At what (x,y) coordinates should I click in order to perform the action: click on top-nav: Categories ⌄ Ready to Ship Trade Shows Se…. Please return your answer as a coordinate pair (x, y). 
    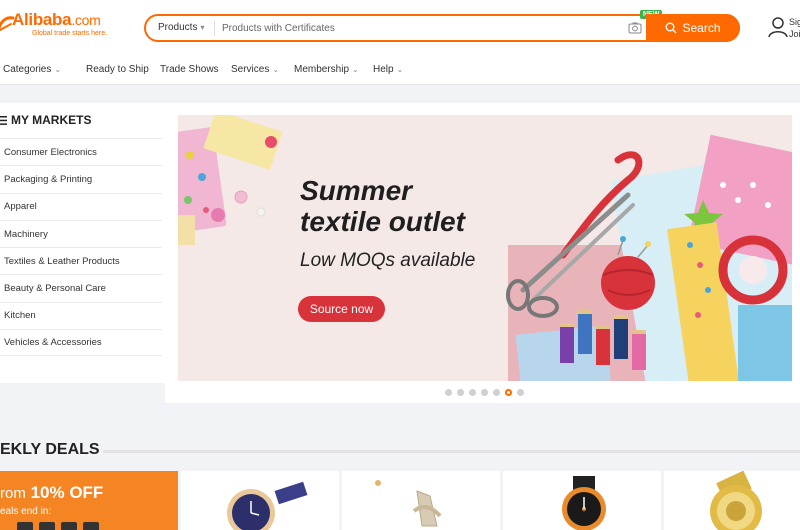
    Looking at the image, I should click on (400, 70).